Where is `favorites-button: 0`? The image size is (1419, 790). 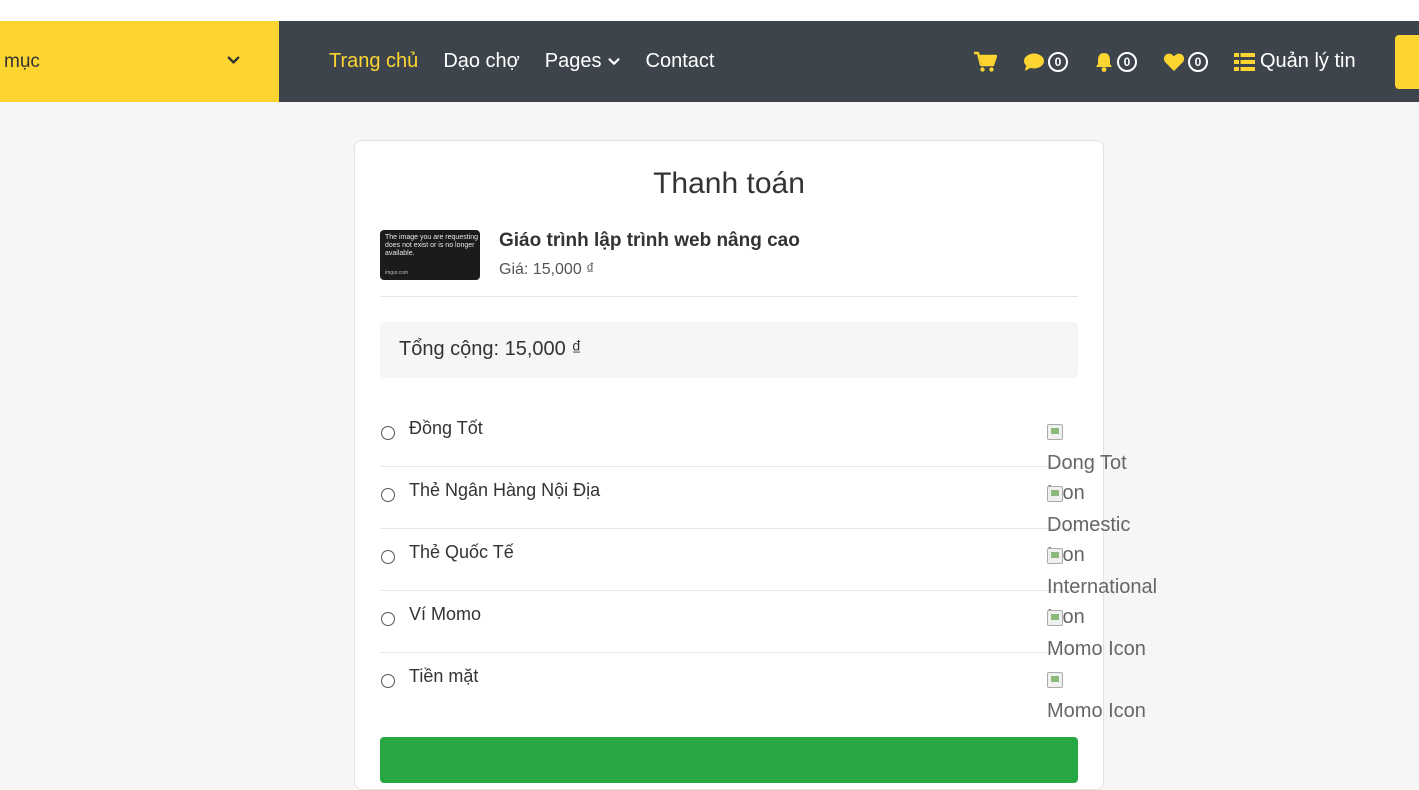 favorites-button: 0 is located at coordinates (1185, 61).